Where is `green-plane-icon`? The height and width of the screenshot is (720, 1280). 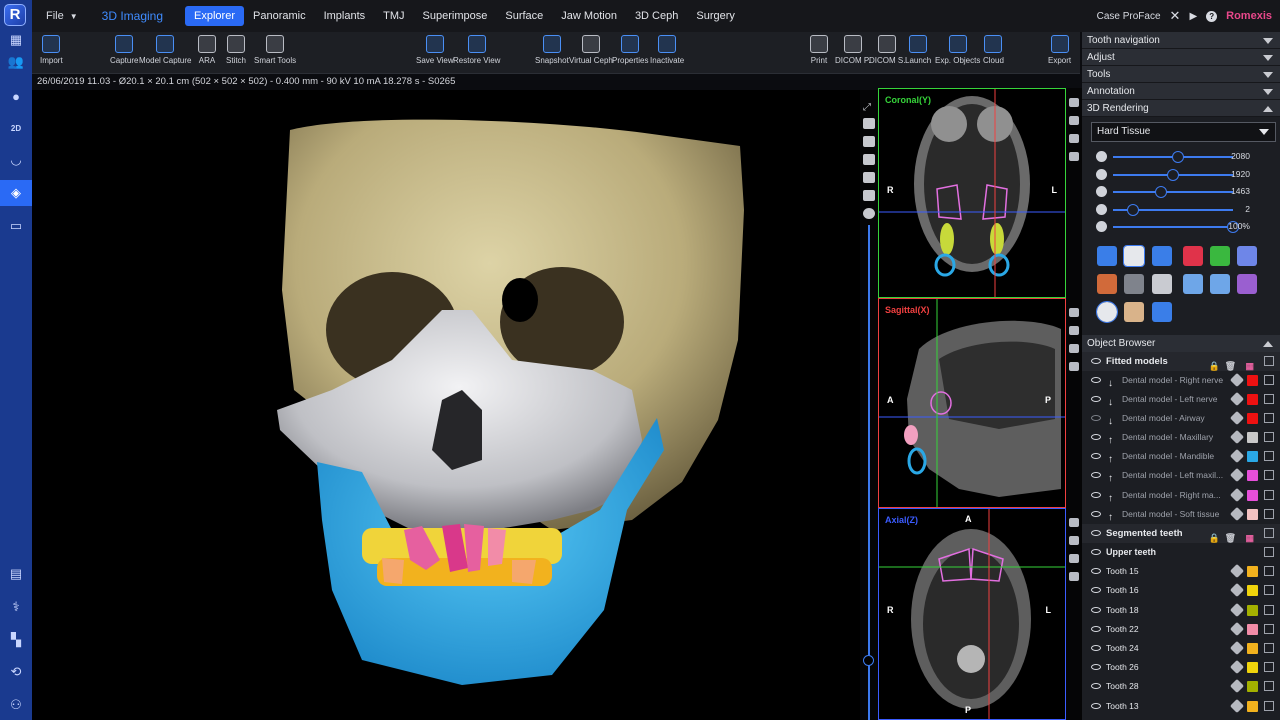 green-plane-icon is located at coordinates (1220, 255).